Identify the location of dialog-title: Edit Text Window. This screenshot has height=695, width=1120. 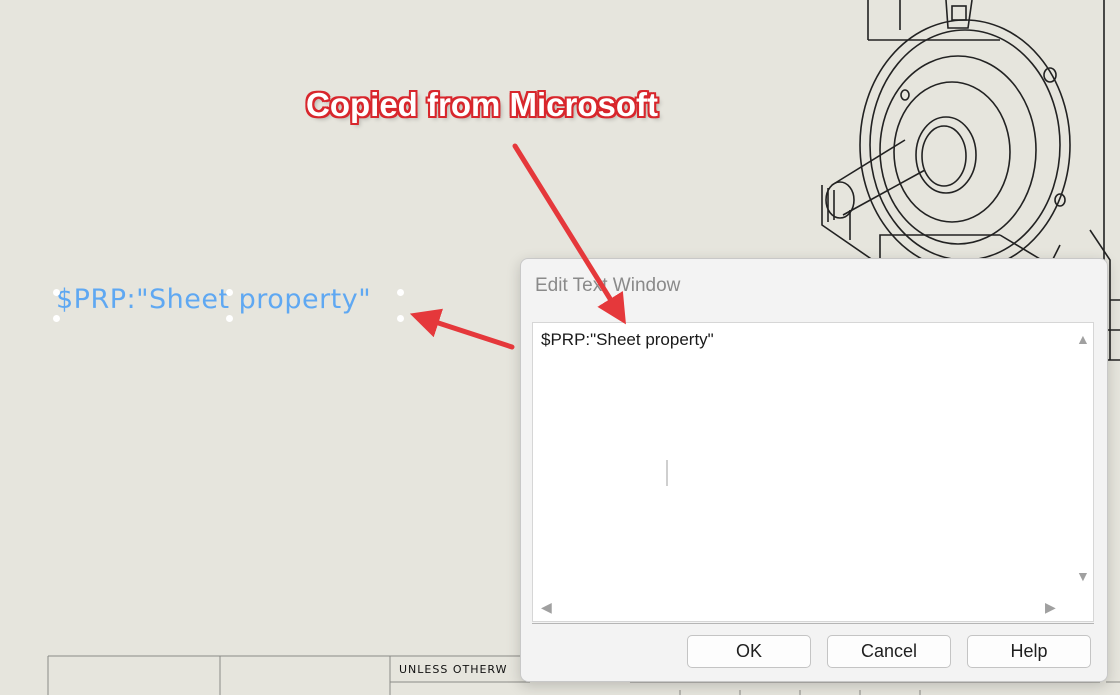
(608, 285).